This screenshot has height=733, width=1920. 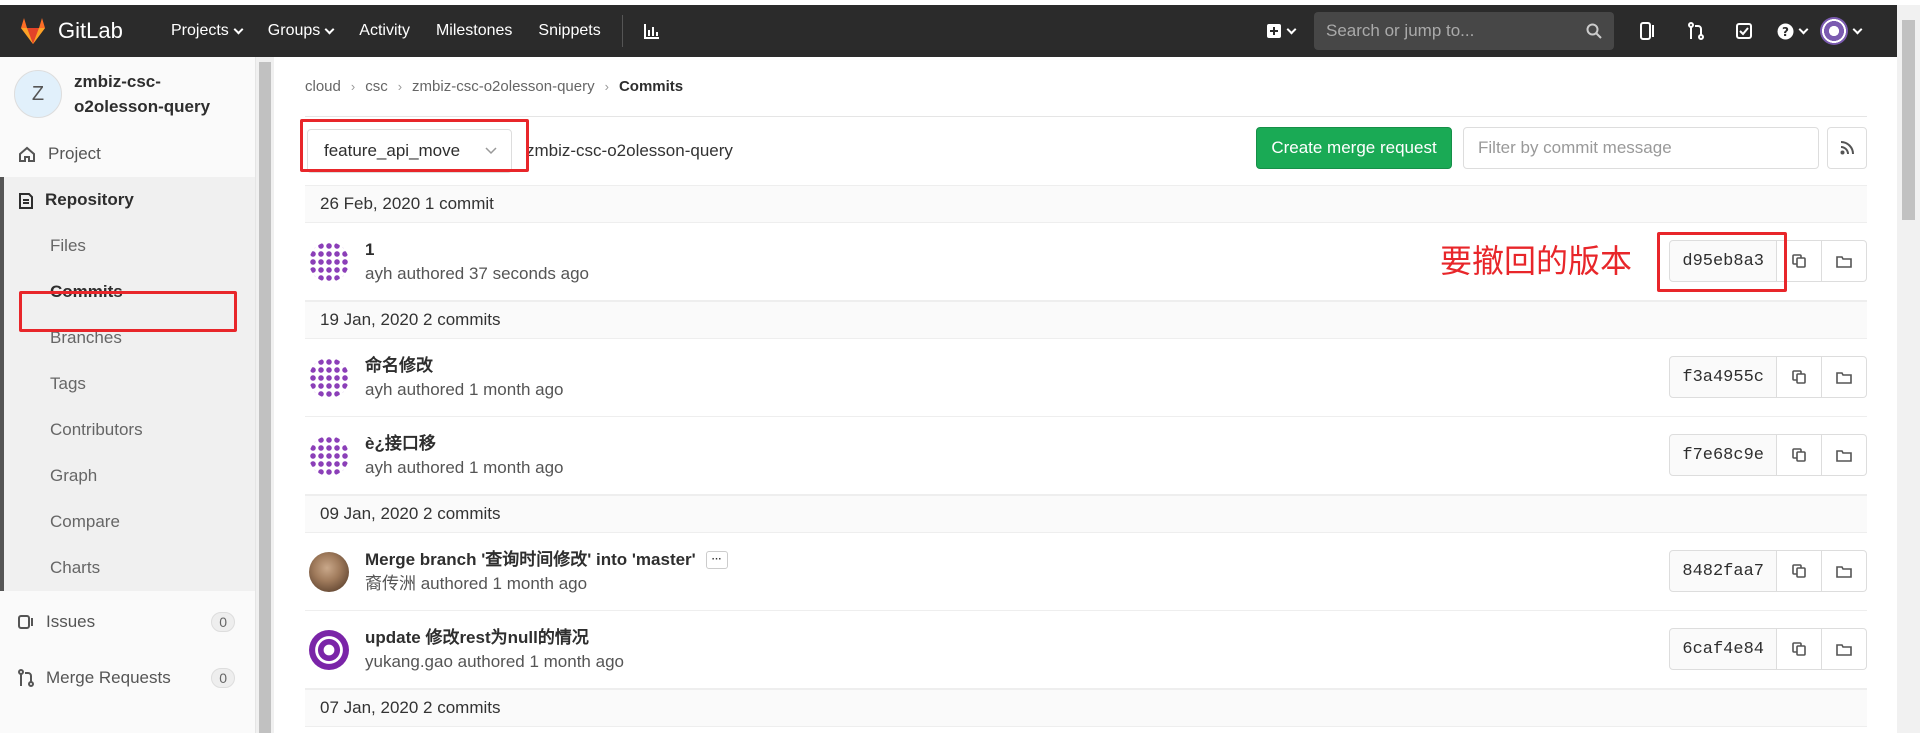 I want to click on gitlab-logo: GitLab, so click(x=78, y=31).